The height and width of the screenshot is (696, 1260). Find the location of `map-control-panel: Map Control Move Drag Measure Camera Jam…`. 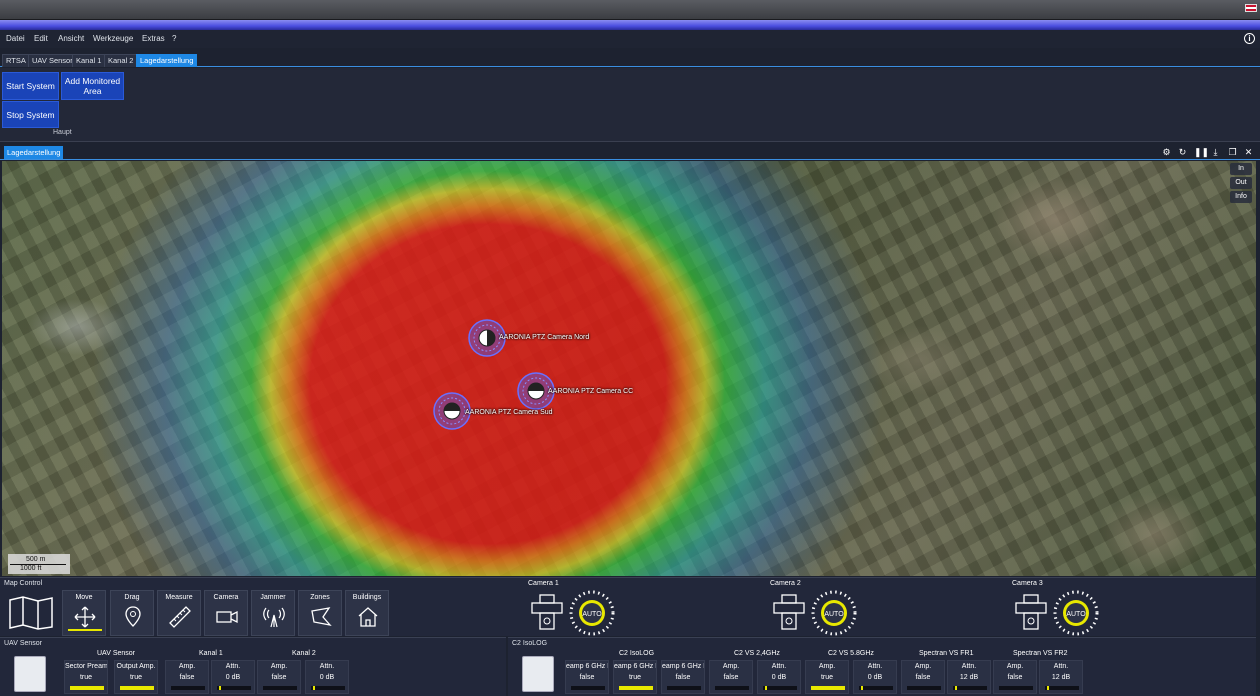

map-control-panel: Map Control Move Drag Measure Camera Jam… is located at coordinates (628, 606).